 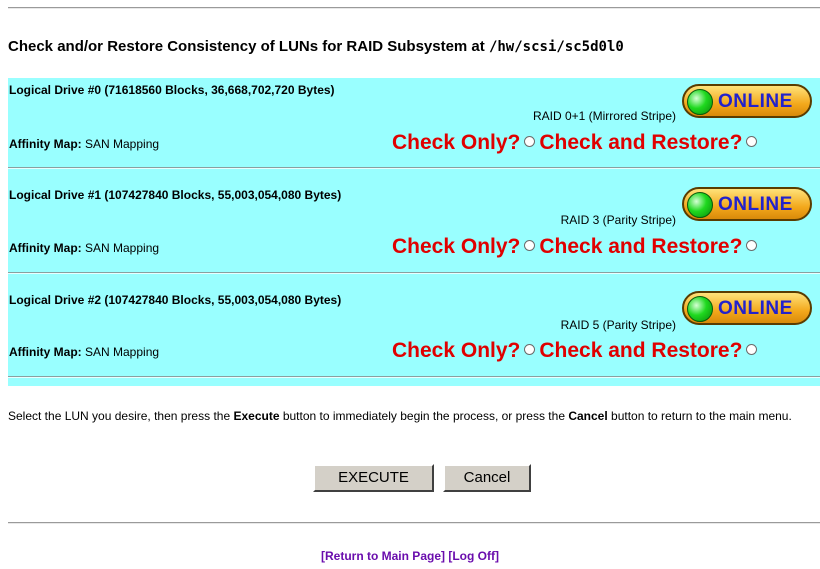 I want to click on top-divider, so click(x=414, y=8).